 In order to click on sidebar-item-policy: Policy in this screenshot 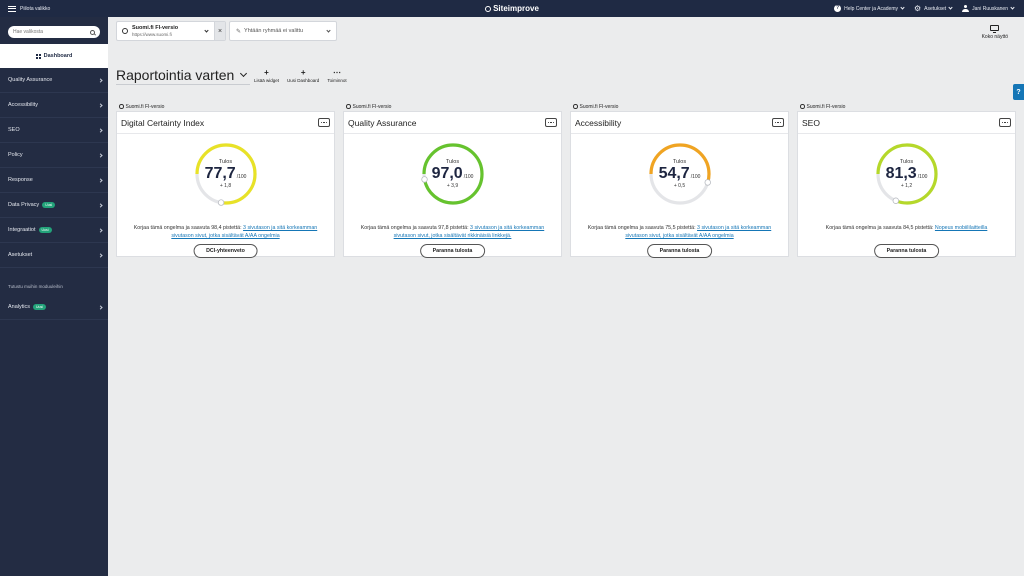, I will do `click(54, 155)`.